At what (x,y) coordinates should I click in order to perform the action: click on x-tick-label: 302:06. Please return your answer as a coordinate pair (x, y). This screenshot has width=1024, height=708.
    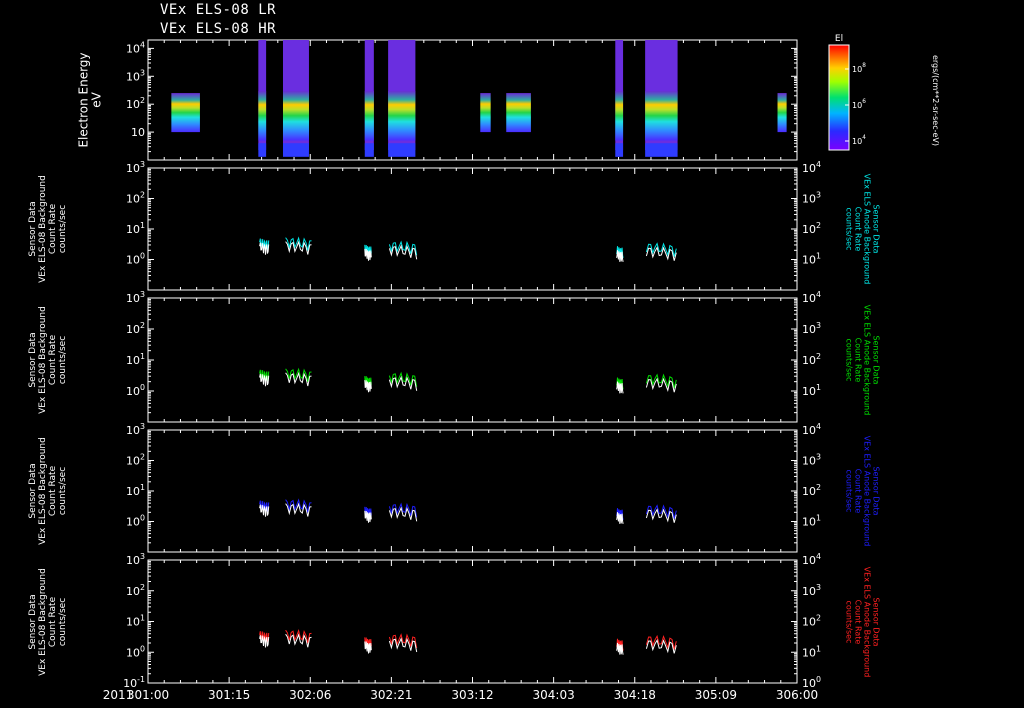
    Looking at the image, I should click on (310, 695).